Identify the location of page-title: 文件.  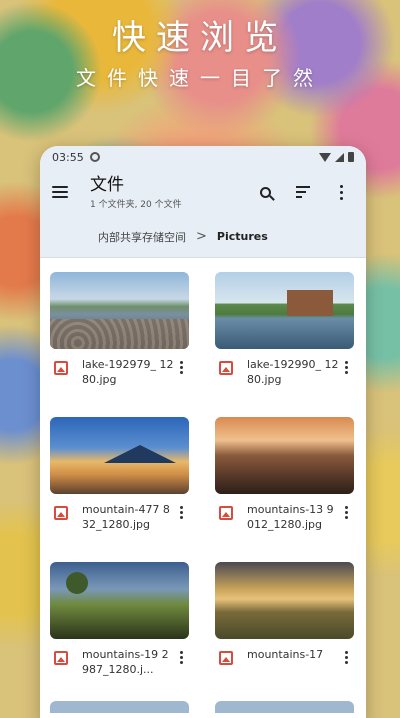
(107, 184).